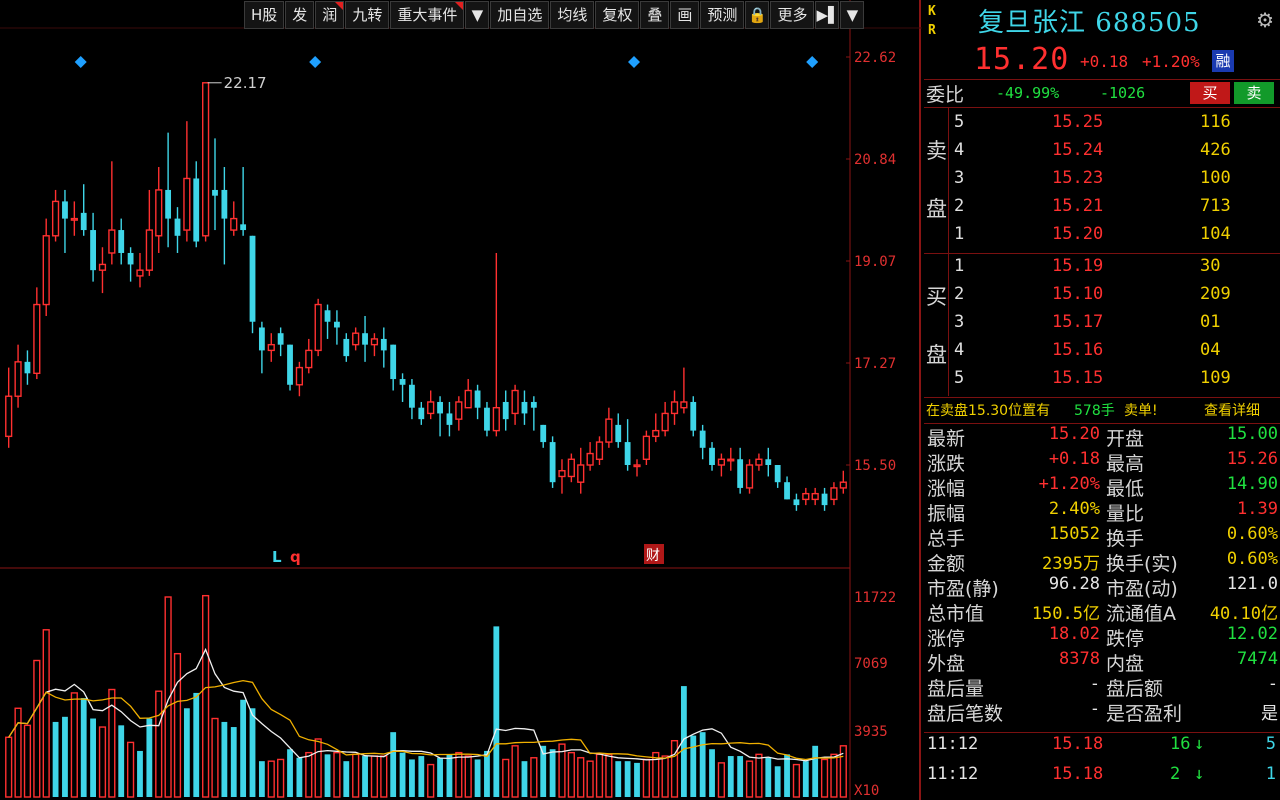 This screenshot has height=800, width=1280. What do you see at coordinates (757, 15) in the screenshot?
I see `lock-icon: 🔒` at bounding box center [757, 15].